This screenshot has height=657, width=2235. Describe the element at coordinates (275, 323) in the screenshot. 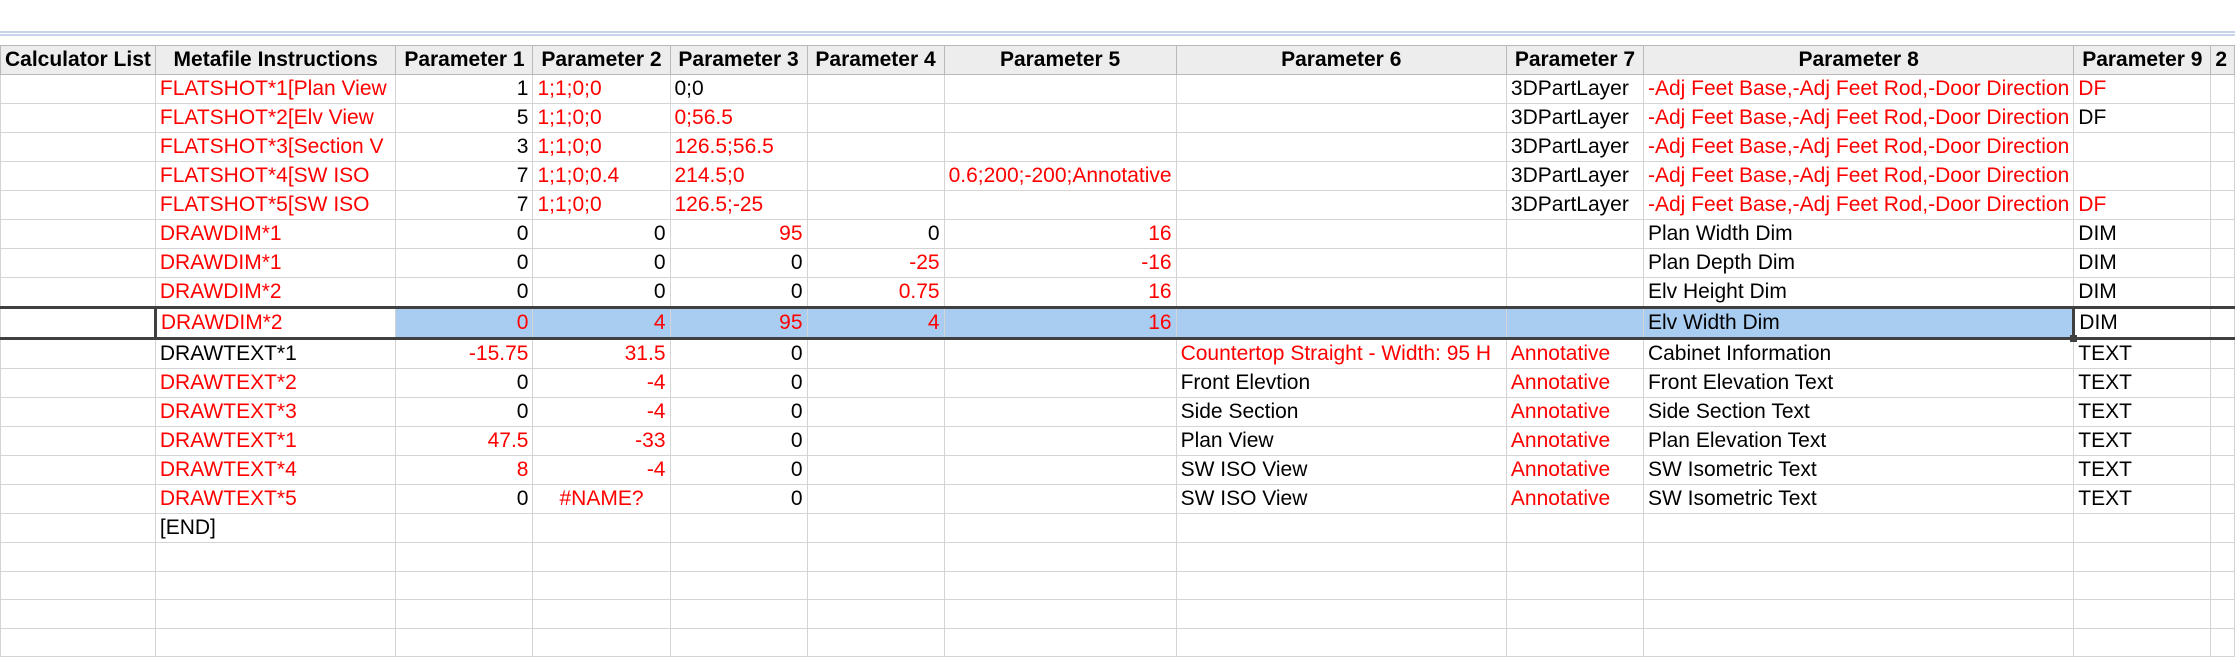

I see `cell: DRAWDIM*2` at that location.